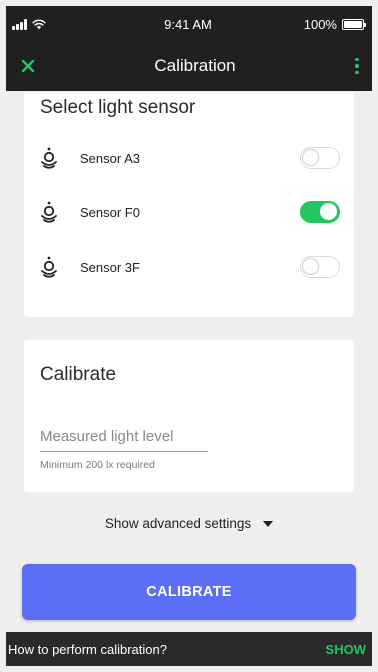 The height and width of the screenshot is (672, 378). What do you see at coordinates (110, 158) in the screenshot?
I see `sensor-label: Sensor A3` at bounding box center [110, 158].